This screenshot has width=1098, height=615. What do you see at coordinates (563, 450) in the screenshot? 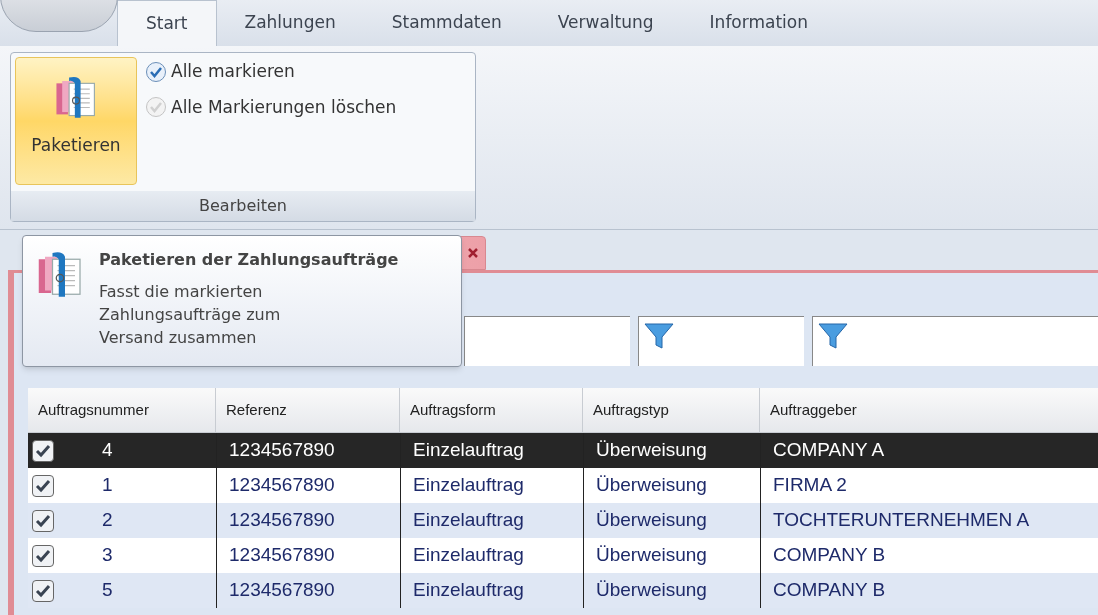
I see `table-row: 4 1234567890 Einzelauftrag Überweisung COMPANY A` at bounding box center [563, 450].